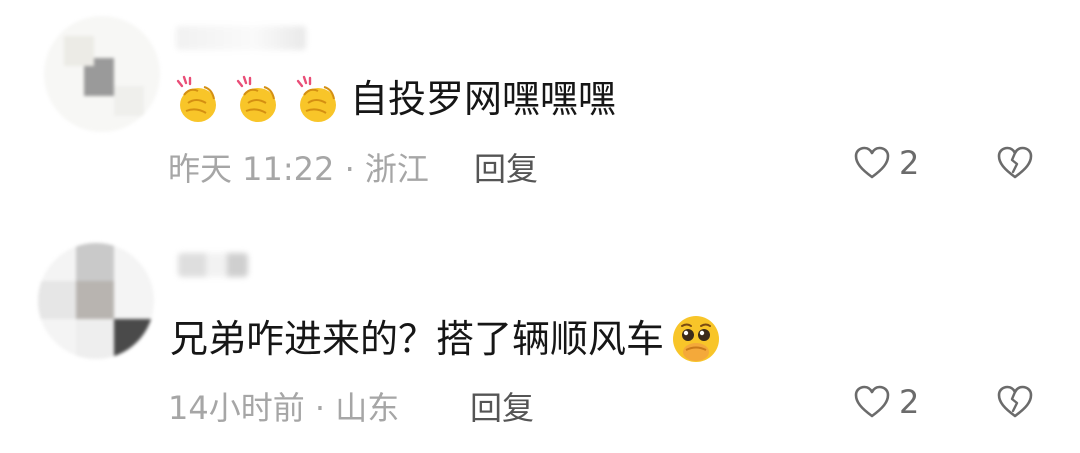 This screenshot has height=453, width=1080. What do you see at coordinates (298, 169) in the screenshot?
I see `comment-meta: 昨天 11:22 · 浙江` at bounding box center [298, 169].